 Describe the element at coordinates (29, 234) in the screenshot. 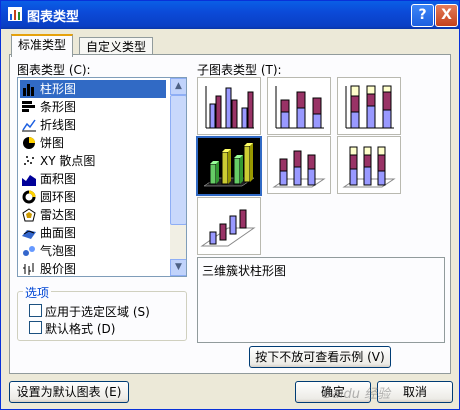

I see `surface-chart-icon` at that location.